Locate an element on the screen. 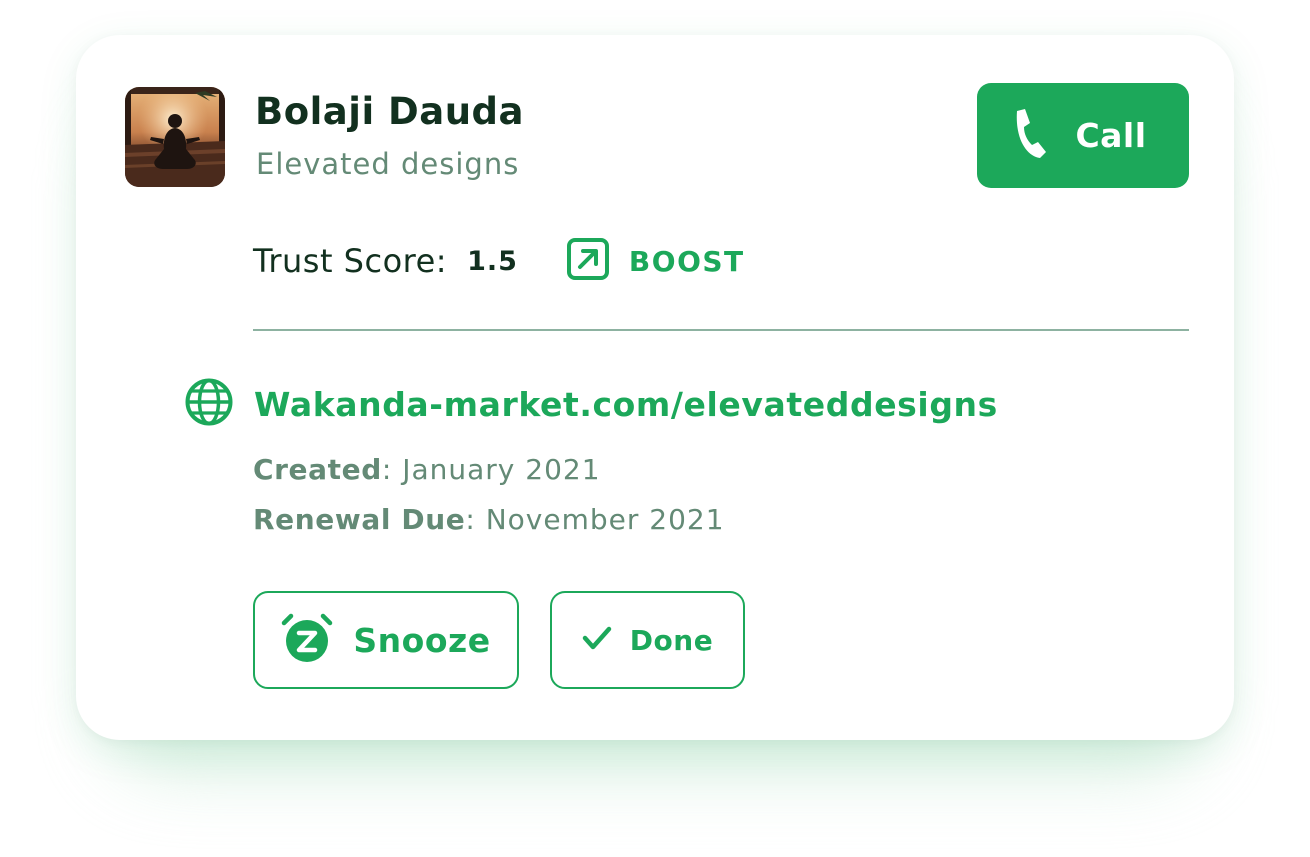 Image resolution: width=1310 pixels, height=857 pixels. created-value: : January 2021 is located at coordinates (491, 469).